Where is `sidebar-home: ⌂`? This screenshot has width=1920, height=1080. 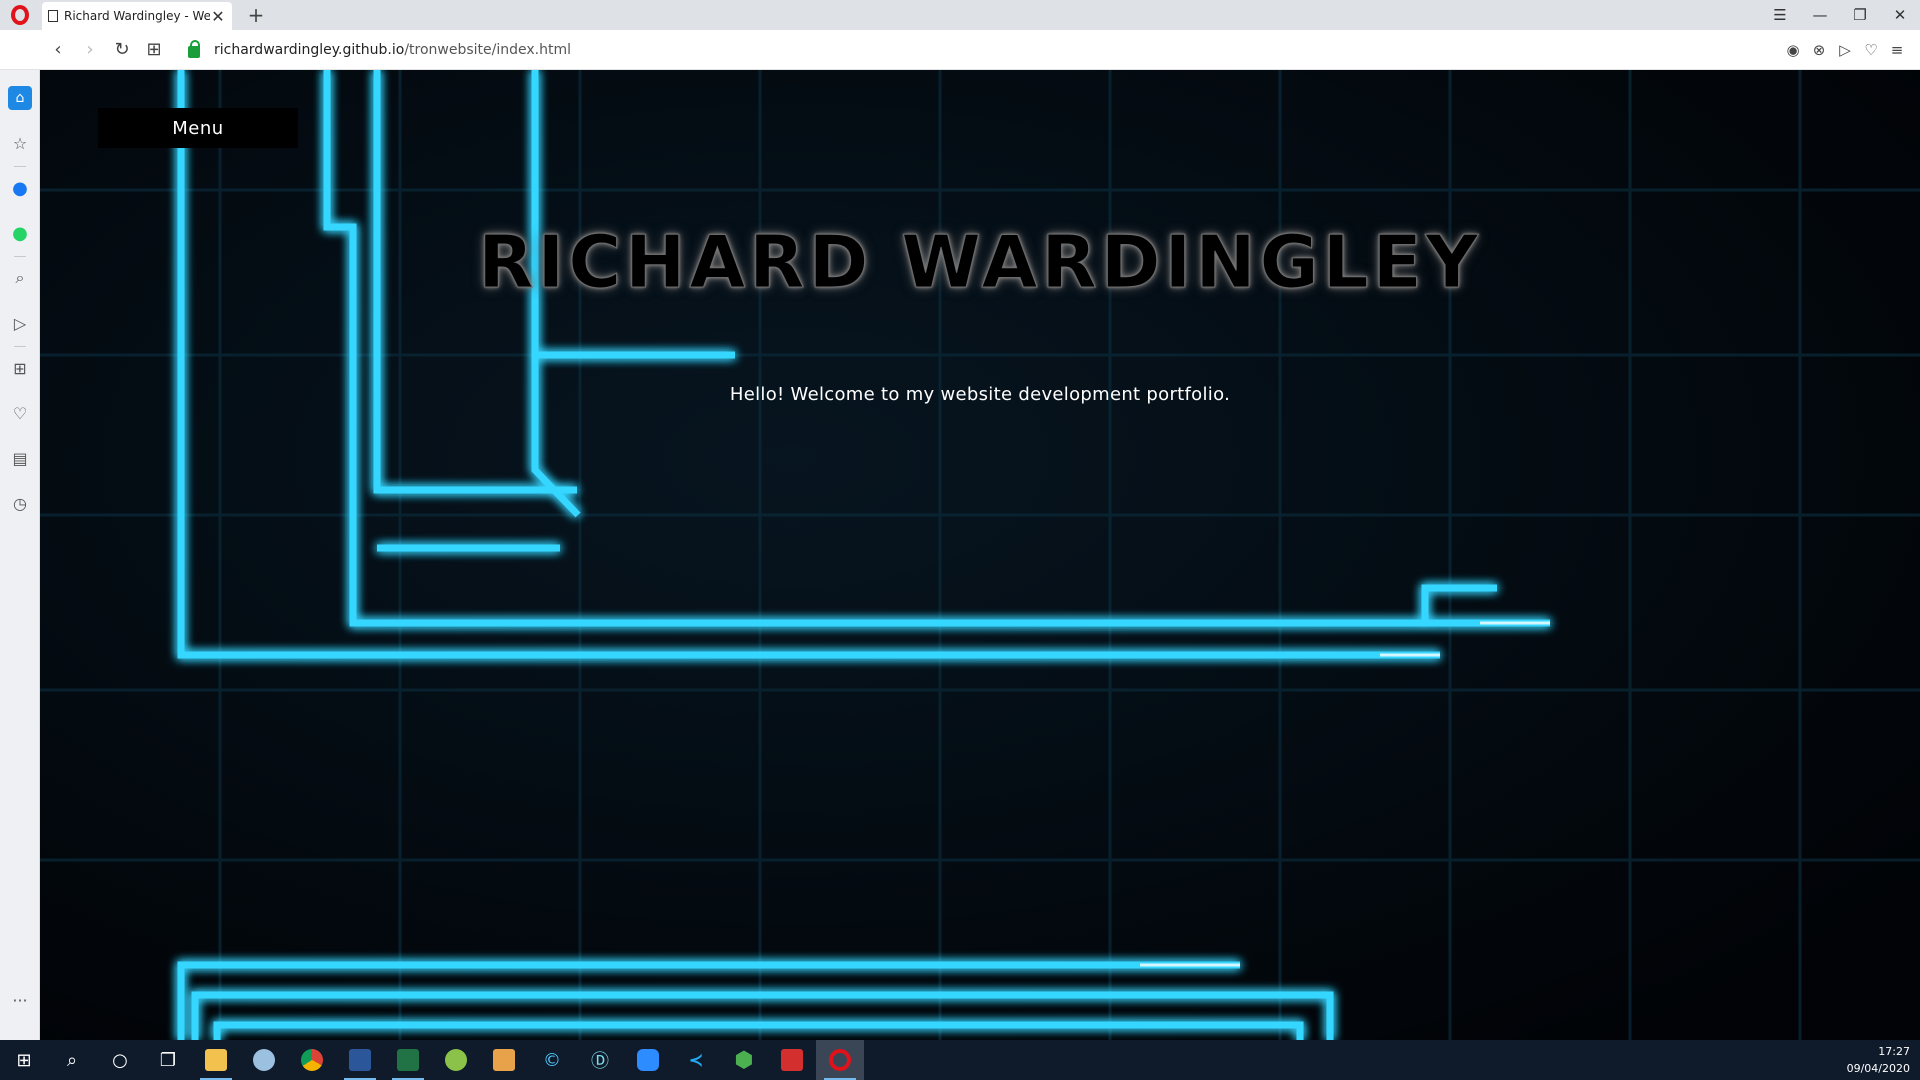
sidebar-home: ⌂ is located at coordinates (20, 98).